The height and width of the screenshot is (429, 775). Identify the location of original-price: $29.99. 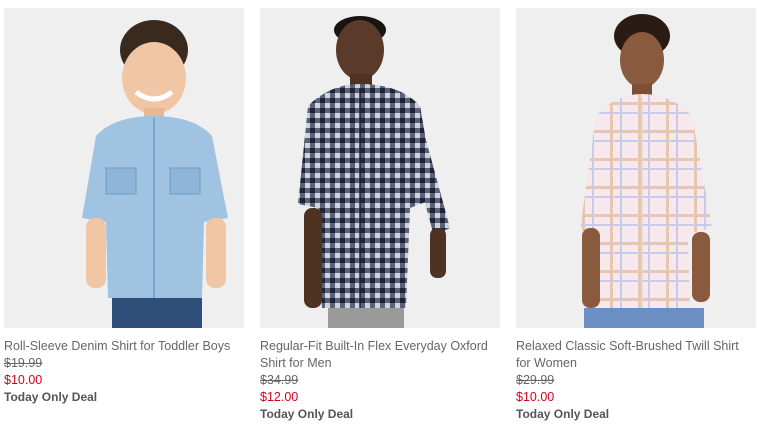
(535, 380).